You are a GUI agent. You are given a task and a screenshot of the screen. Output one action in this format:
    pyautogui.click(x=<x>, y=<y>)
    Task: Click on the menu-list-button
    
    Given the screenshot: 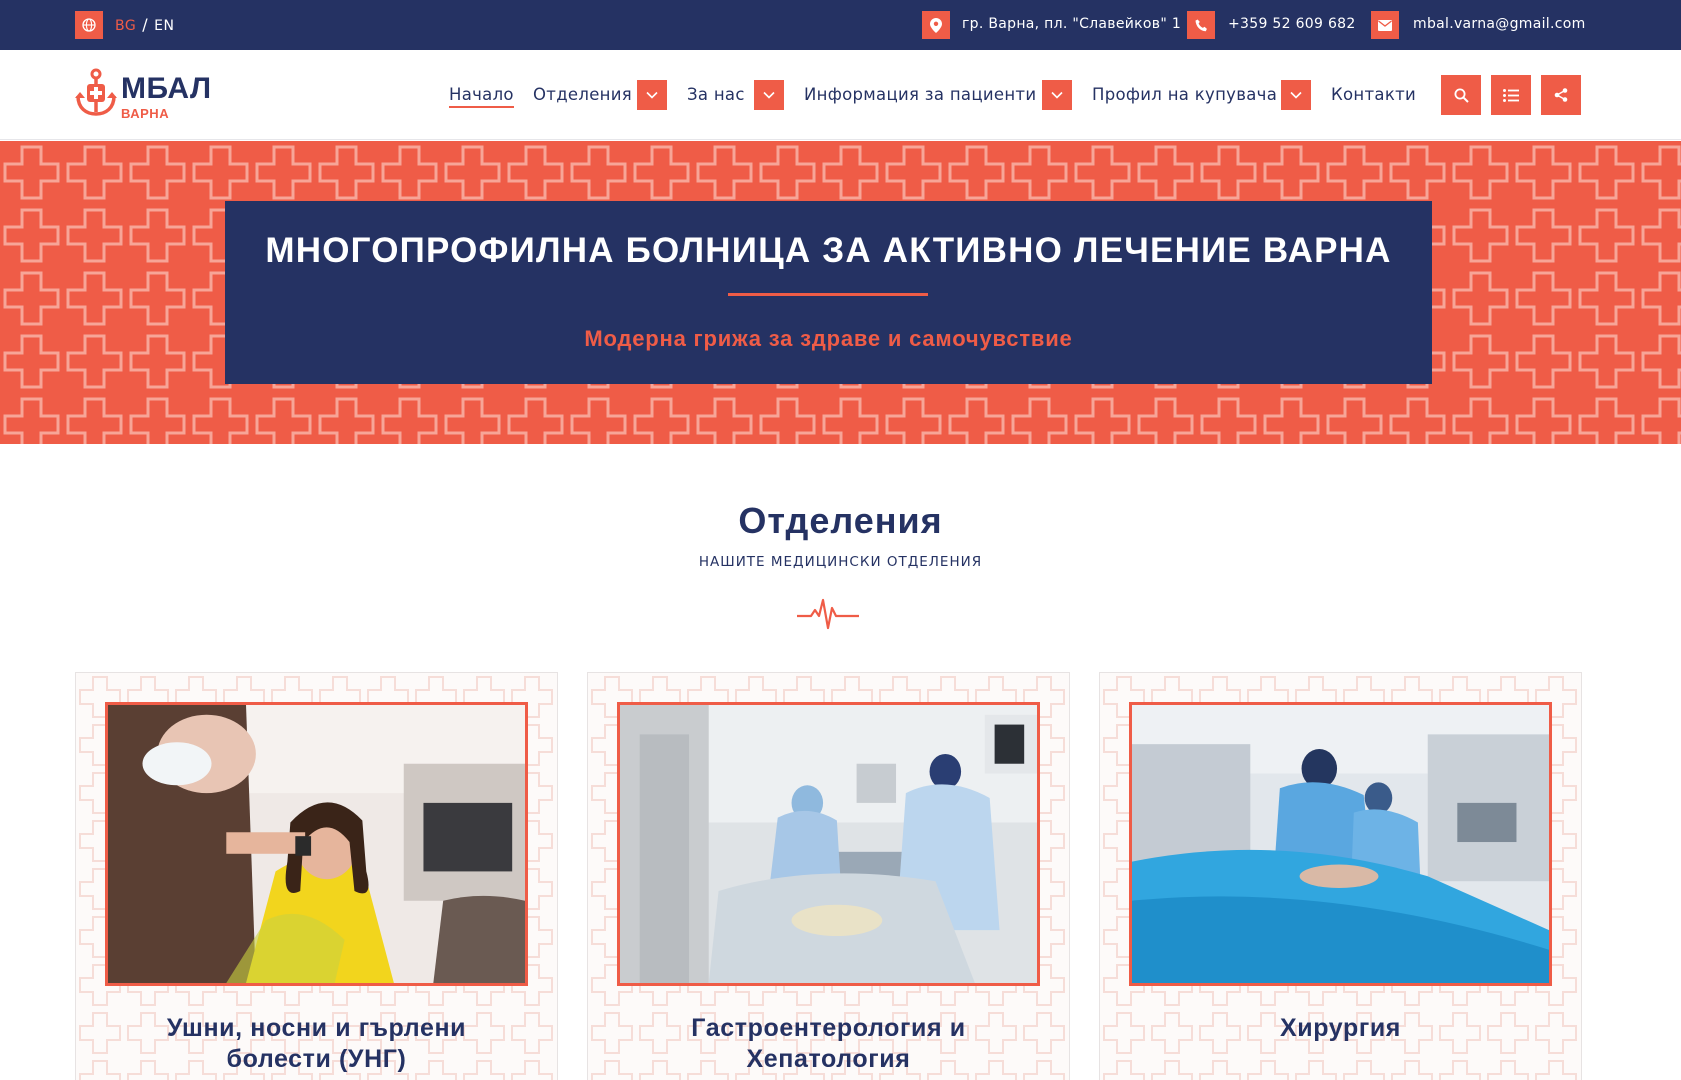 What is the action you would take?
    pyautogui.click(x=1511, y=95)
    